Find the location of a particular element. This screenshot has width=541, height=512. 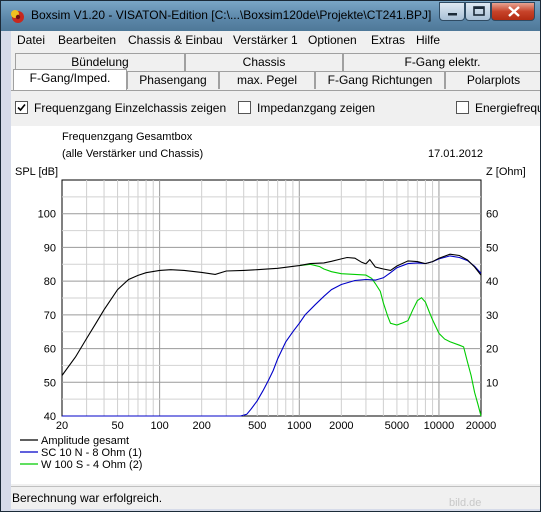

close-icon is located at coordinates (514, 11).